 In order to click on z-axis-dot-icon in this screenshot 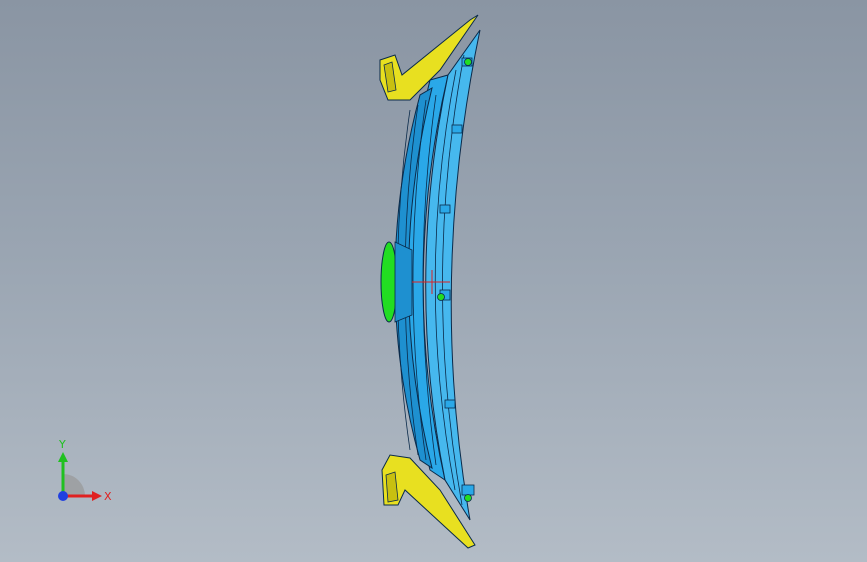, I will do `click(63, 496)`.